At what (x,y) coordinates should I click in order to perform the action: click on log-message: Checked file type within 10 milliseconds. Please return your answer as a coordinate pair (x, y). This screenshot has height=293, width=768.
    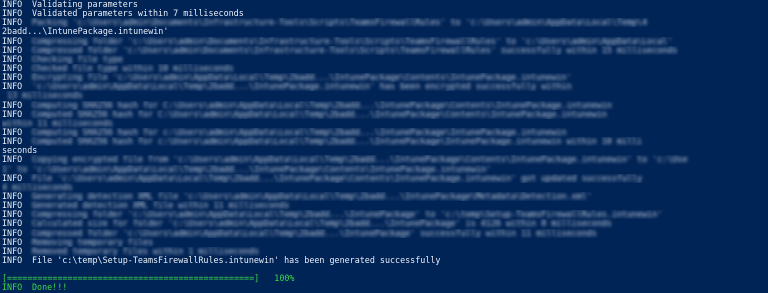
    Looking at the image, I should click on (133, 68).